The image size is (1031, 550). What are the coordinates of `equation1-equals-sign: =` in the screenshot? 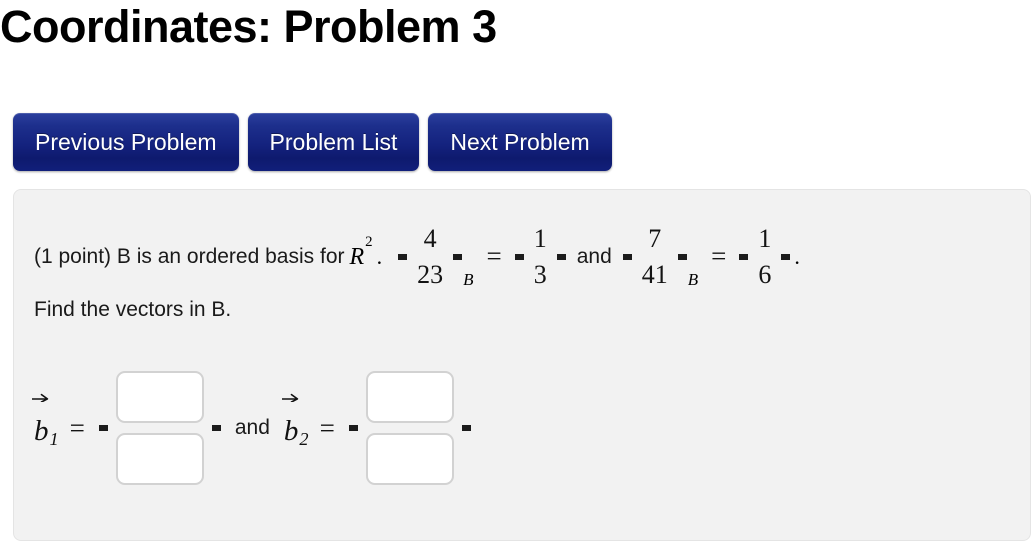 It's located at (494, 256).